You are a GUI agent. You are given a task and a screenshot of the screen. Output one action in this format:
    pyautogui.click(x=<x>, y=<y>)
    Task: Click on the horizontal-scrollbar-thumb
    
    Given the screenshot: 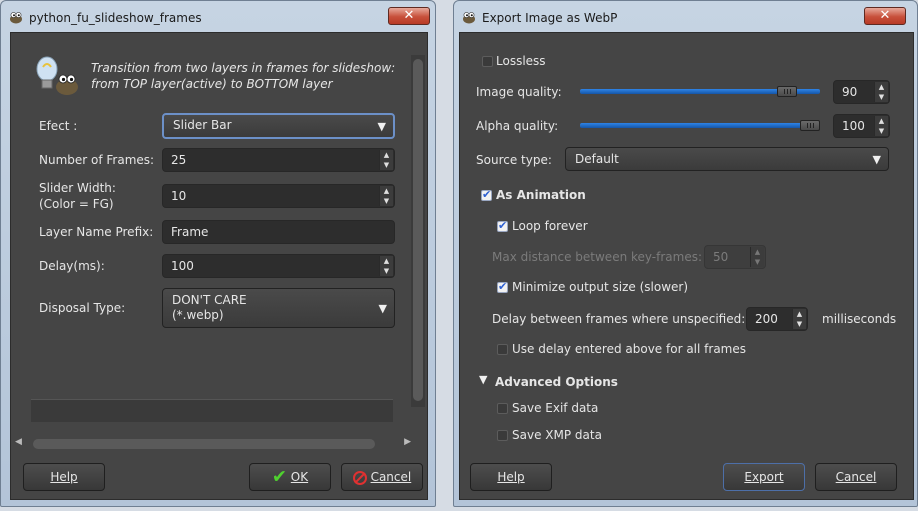 What is the action you would take?
    pyautogui.click(x=204, y=444)
    